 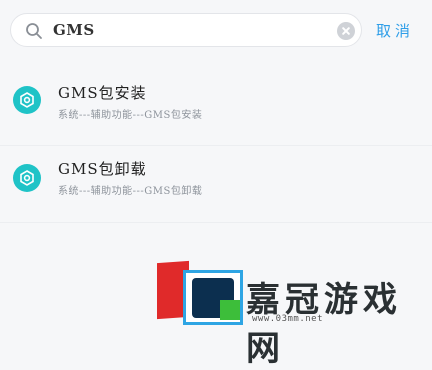 What do you see at coordinates (346, 31) in the screenshot?
I see `clear-search-icon` at bounding box center [346, 31].